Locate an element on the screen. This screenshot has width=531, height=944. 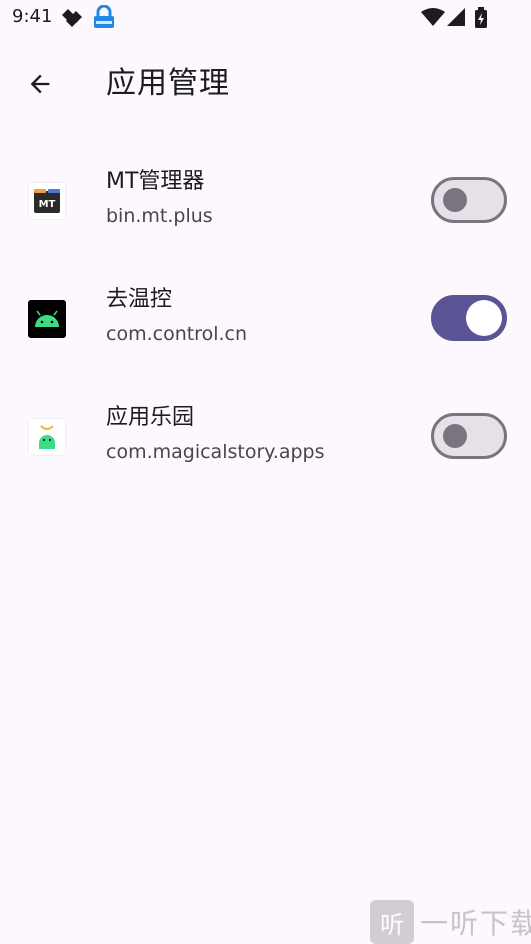
signal-icon is located at coordinates (456, 17).